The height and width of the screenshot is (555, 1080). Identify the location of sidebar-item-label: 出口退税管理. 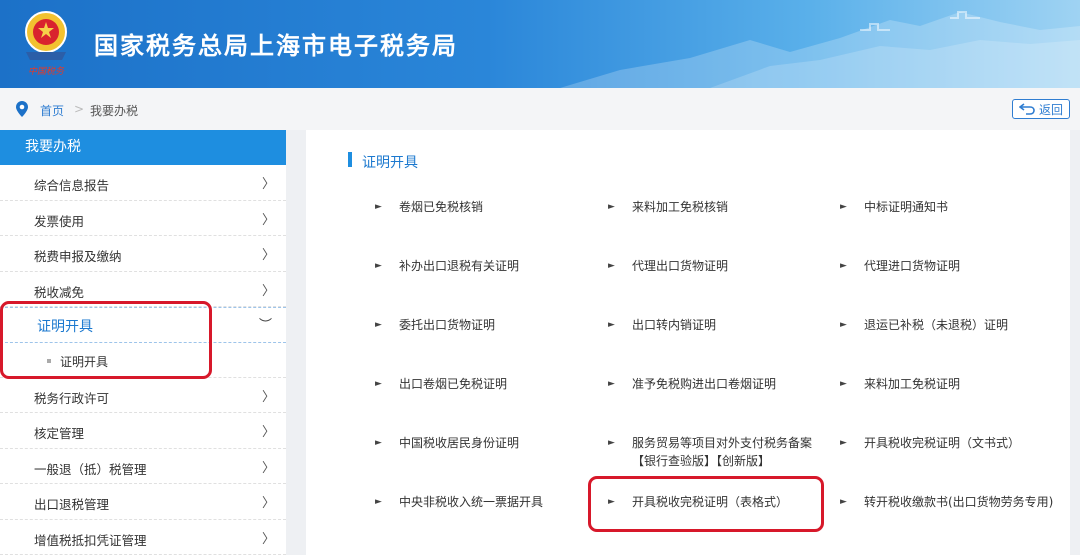
(72, 504).